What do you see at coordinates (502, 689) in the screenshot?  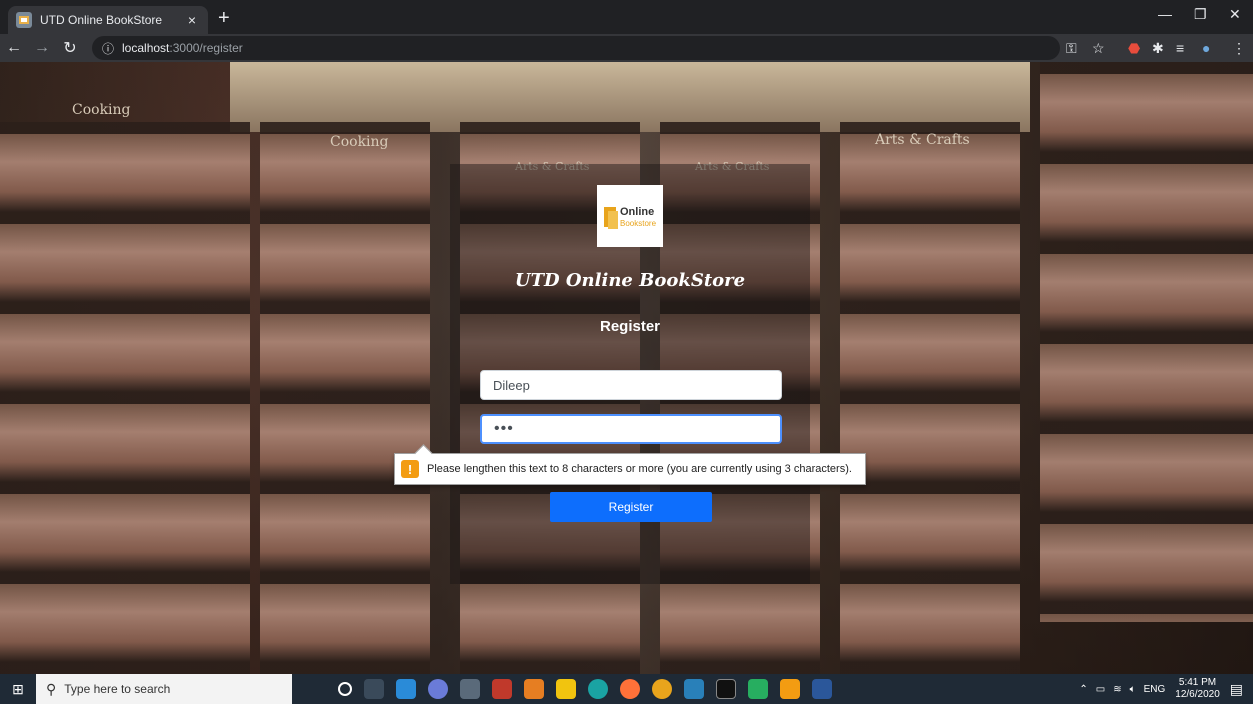 I see `spider-app-icon` at bounding box center [502, 689].